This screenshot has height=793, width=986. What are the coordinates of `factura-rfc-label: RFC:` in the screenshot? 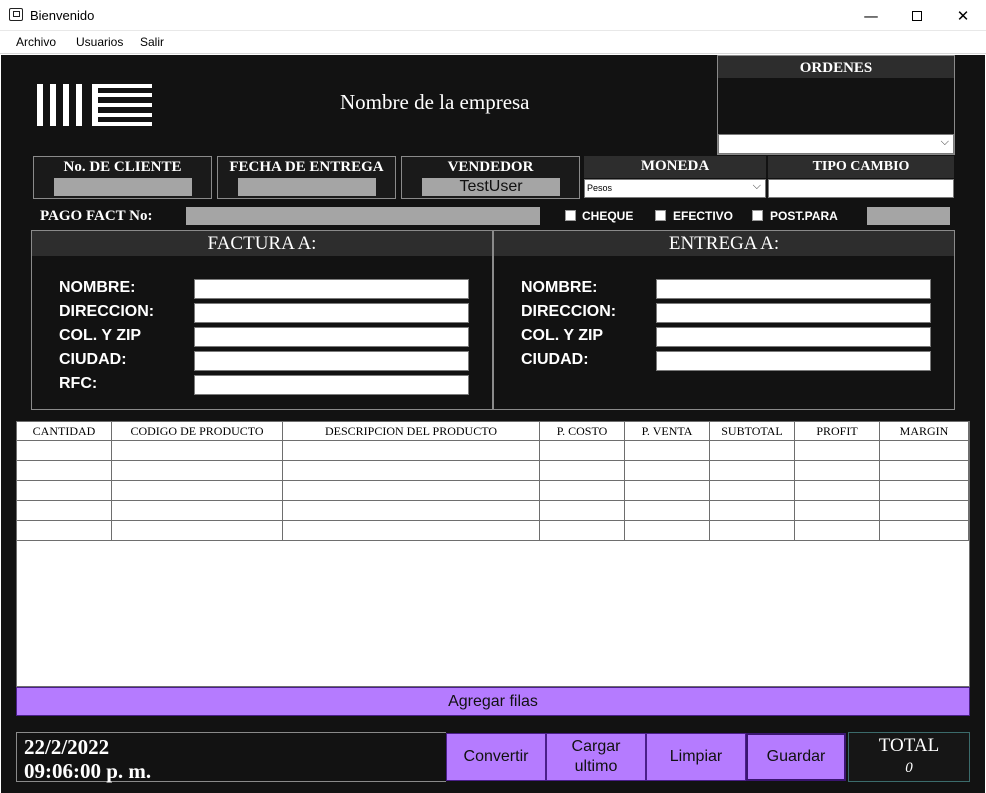 It's located at (78, 383).